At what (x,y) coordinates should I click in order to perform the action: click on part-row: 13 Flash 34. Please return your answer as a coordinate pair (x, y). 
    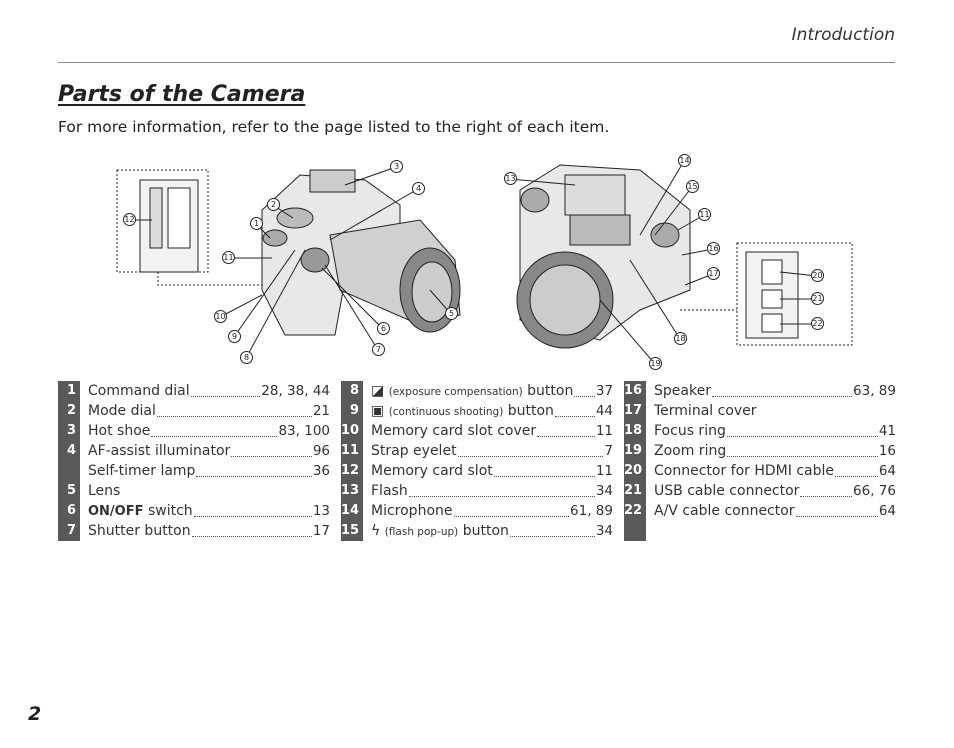
    Looking at the image, I should click on (477, 491).